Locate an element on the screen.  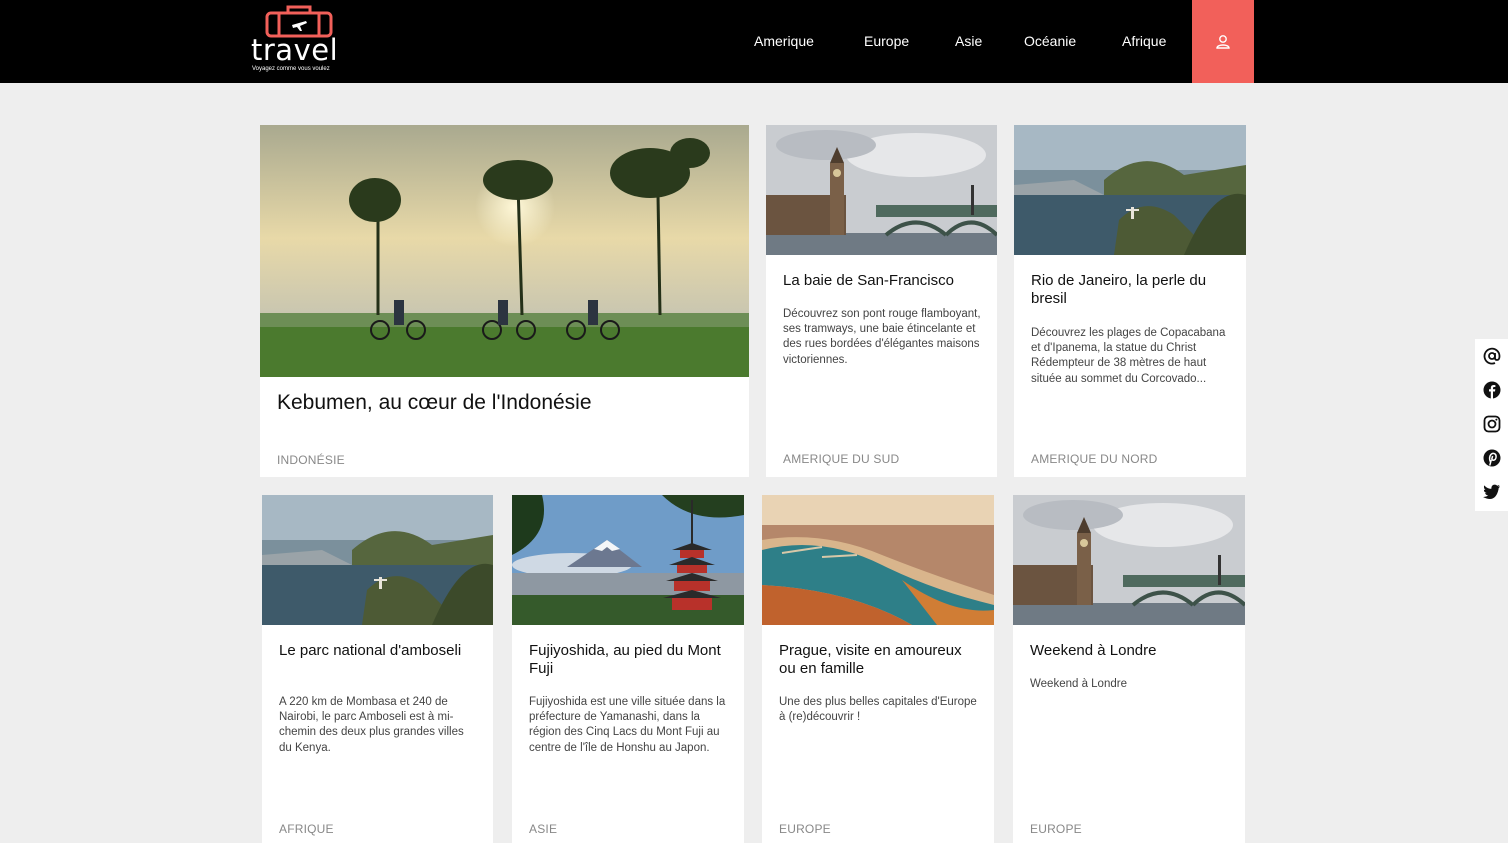
article-title: Prague, visite en amoureux ou en famille is located at coordinates (879, 660).